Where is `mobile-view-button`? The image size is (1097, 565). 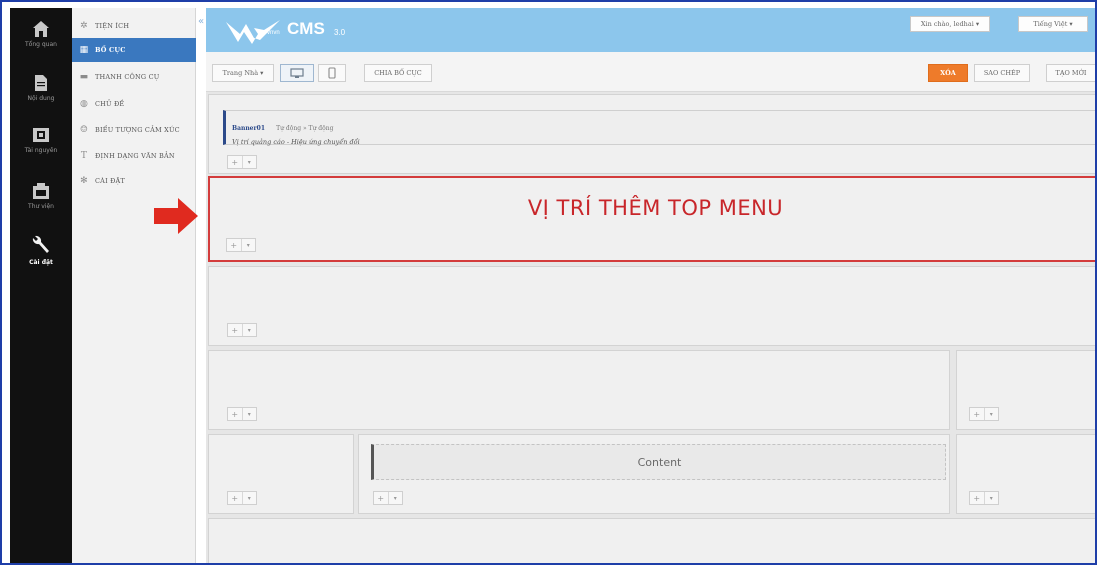
mobile-view-button is located at coordinates (332, 73).